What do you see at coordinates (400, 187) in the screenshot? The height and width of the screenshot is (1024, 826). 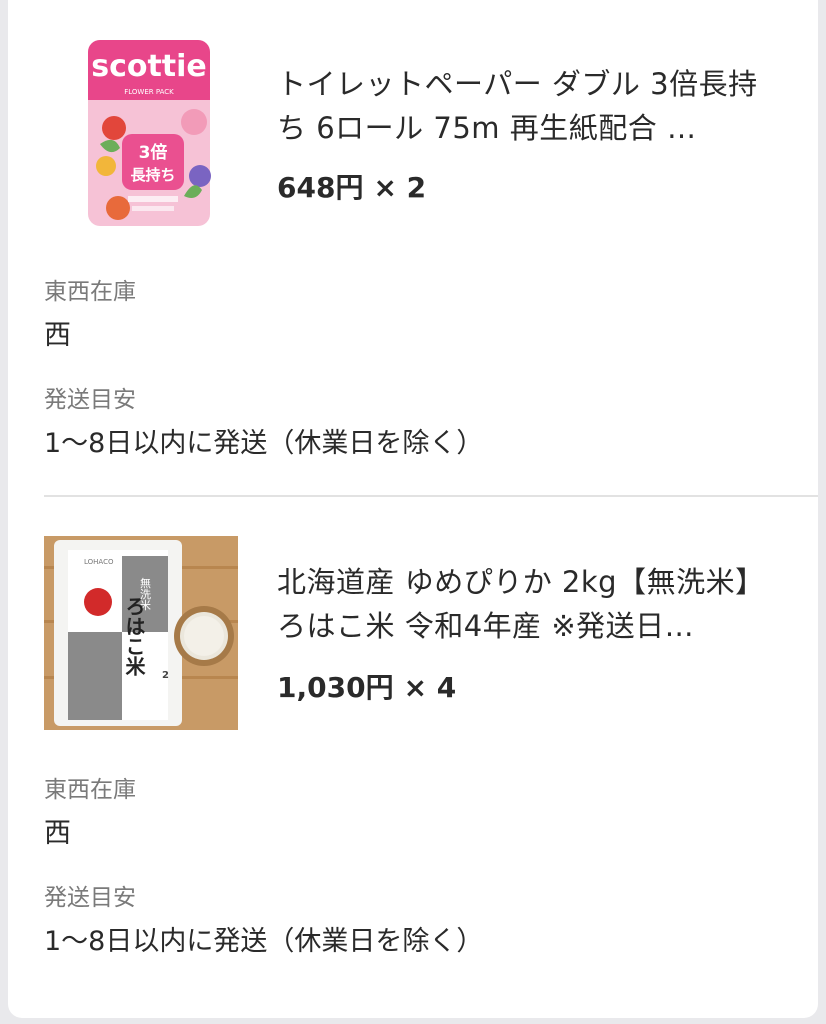 I see `product-quantity: × 2` at bounding box center [400, 187].